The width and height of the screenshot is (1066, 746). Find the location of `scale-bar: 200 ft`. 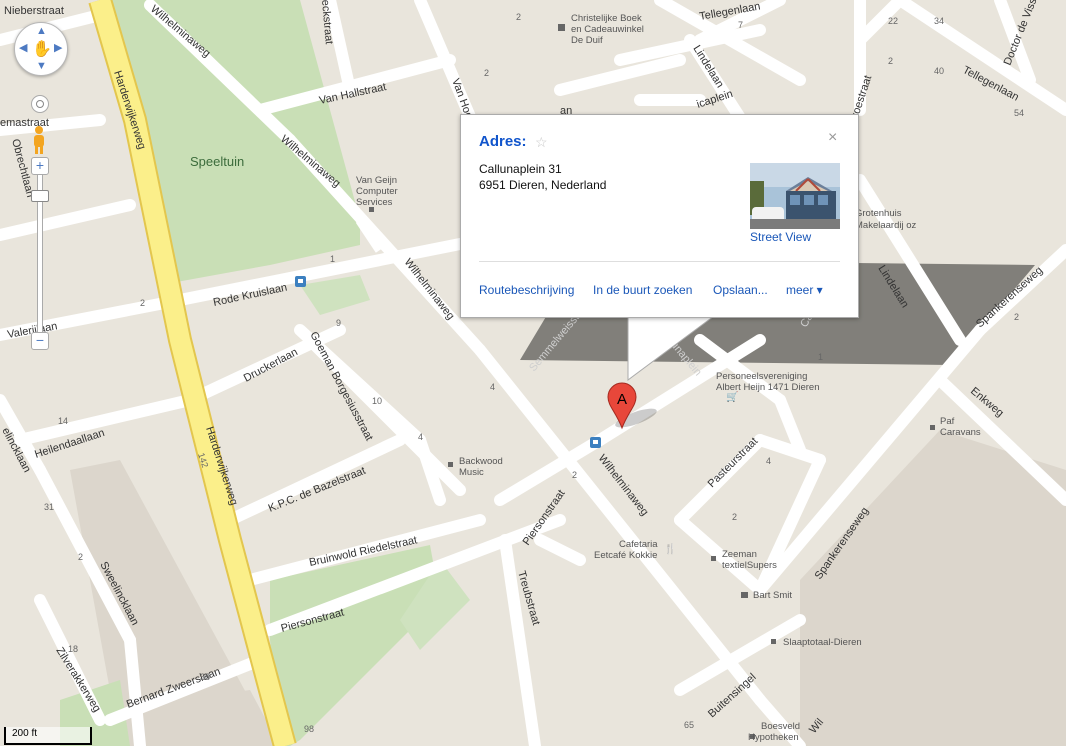

scale-bar: 200 ft is located at coordinates (48, 736).